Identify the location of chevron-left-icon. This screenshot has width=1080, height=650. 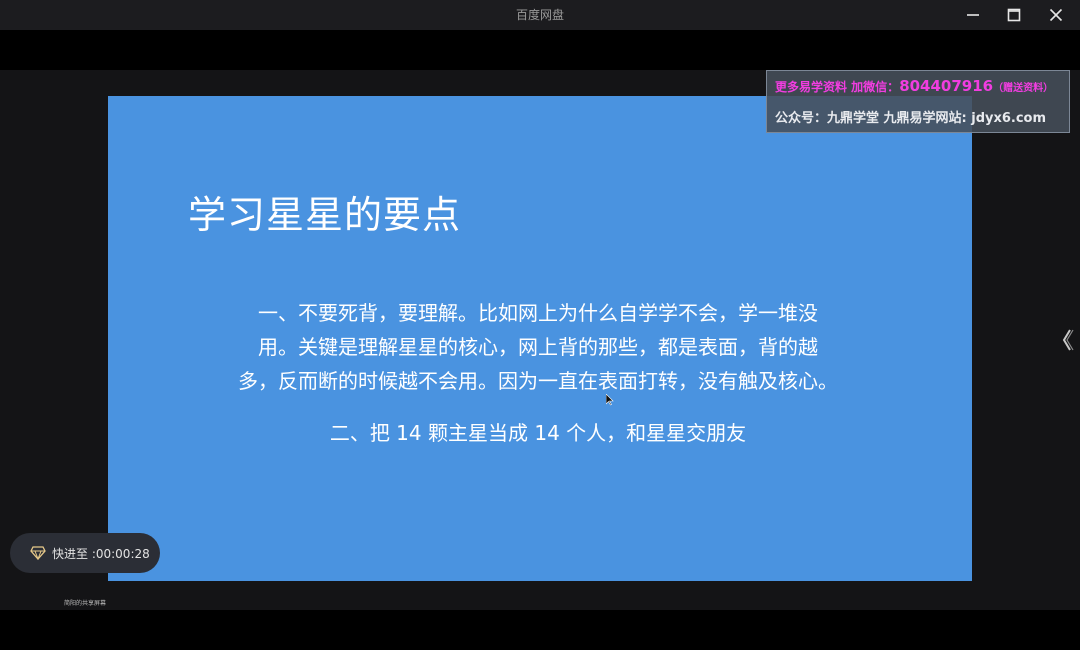
(1068, 340).